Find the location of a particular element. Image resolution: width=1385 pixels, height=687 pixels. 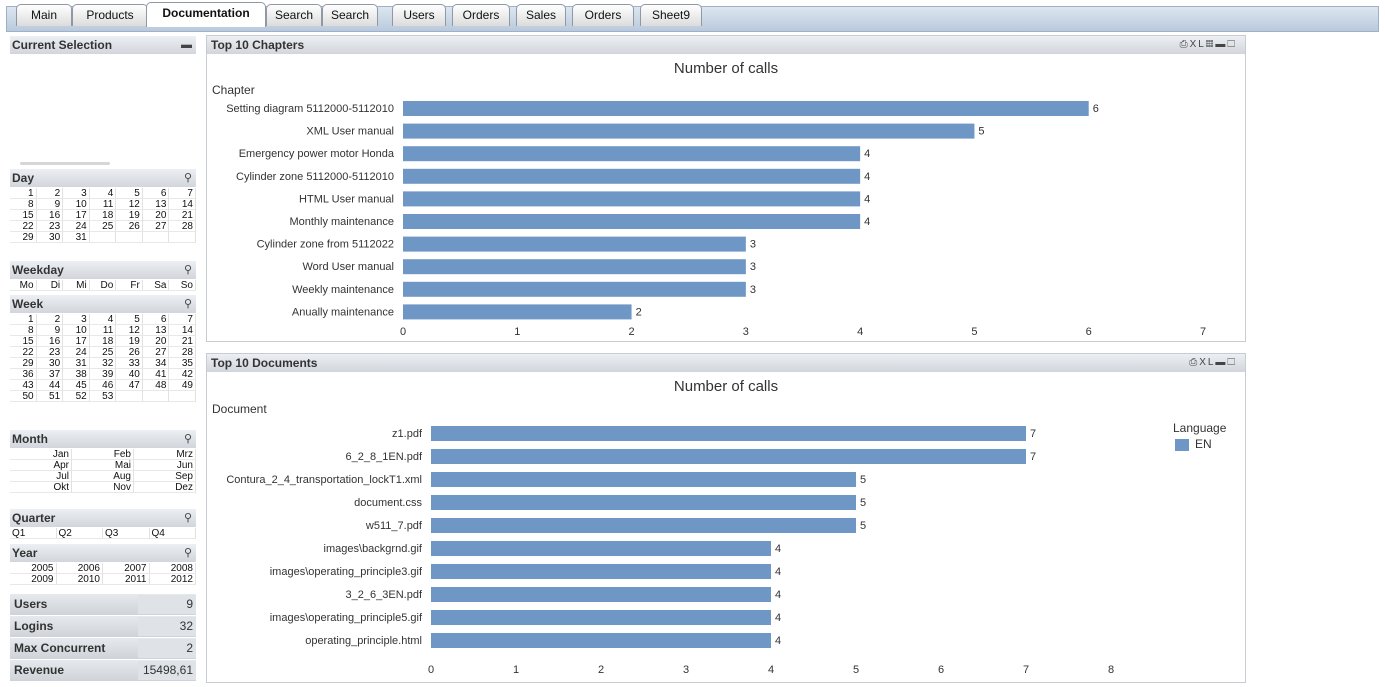

category-label: images\operating_principle5.gif is located at coordinates (346, 618).